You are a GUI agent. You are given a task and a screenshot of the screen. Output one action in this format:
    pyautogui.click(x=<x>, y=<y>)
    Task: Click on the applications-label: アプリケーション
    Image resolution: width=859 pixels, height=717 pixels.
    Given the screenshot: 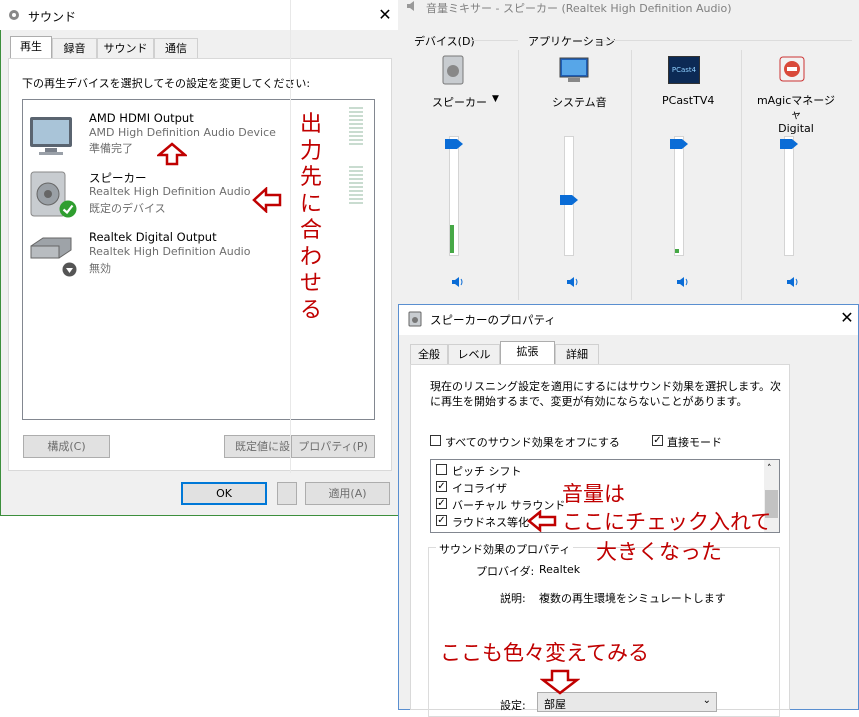 What is the action you would take?
    pyautogui.click(x=572, y=41)
    